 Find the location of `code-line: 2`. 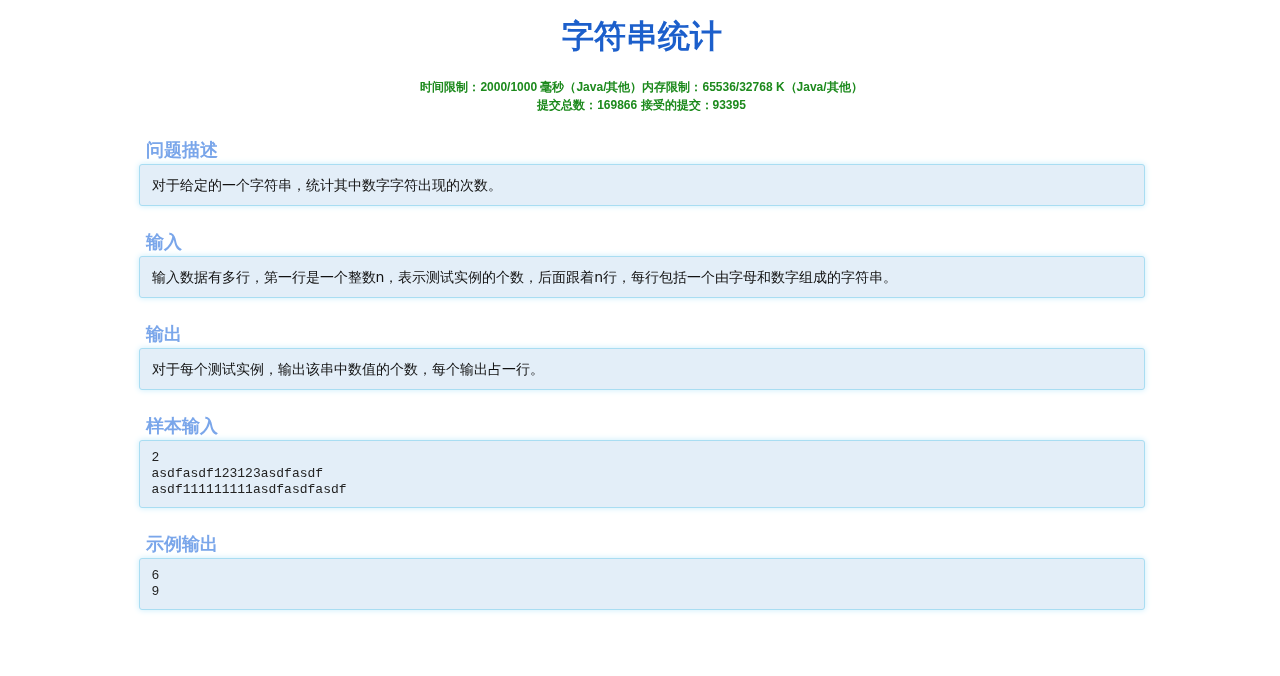

code-line: 2 is located at coordinates (156, 458).